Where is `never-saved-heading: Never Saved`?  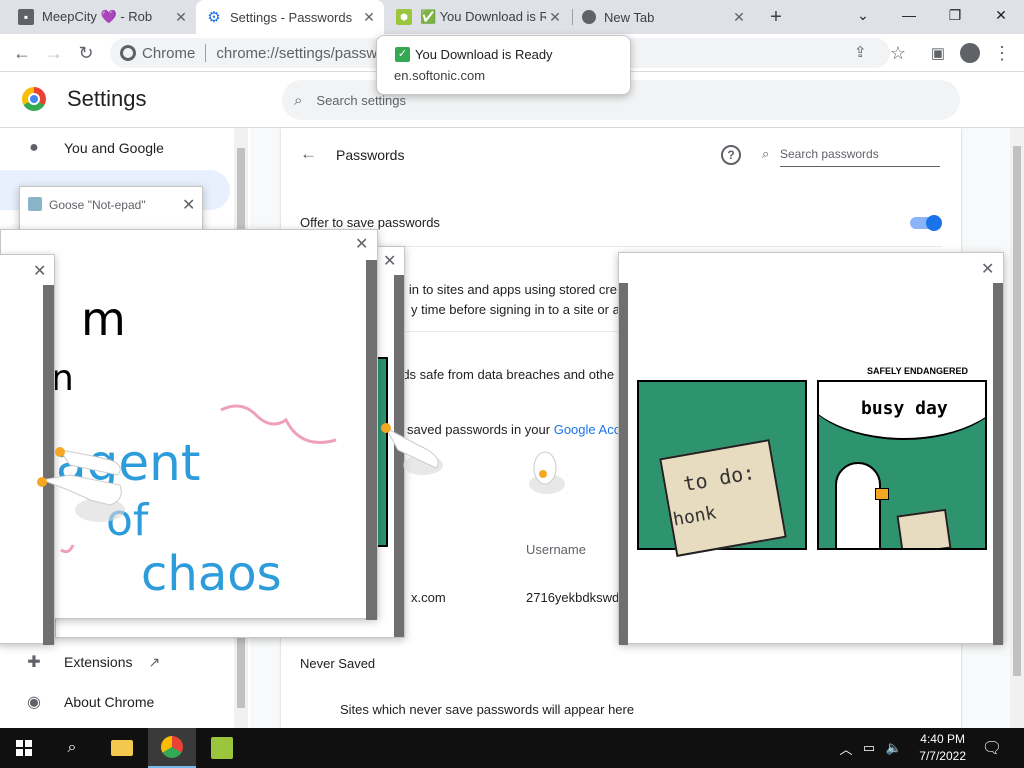
never-saved-heading: Never Saved is located at coordinates (338, 663).